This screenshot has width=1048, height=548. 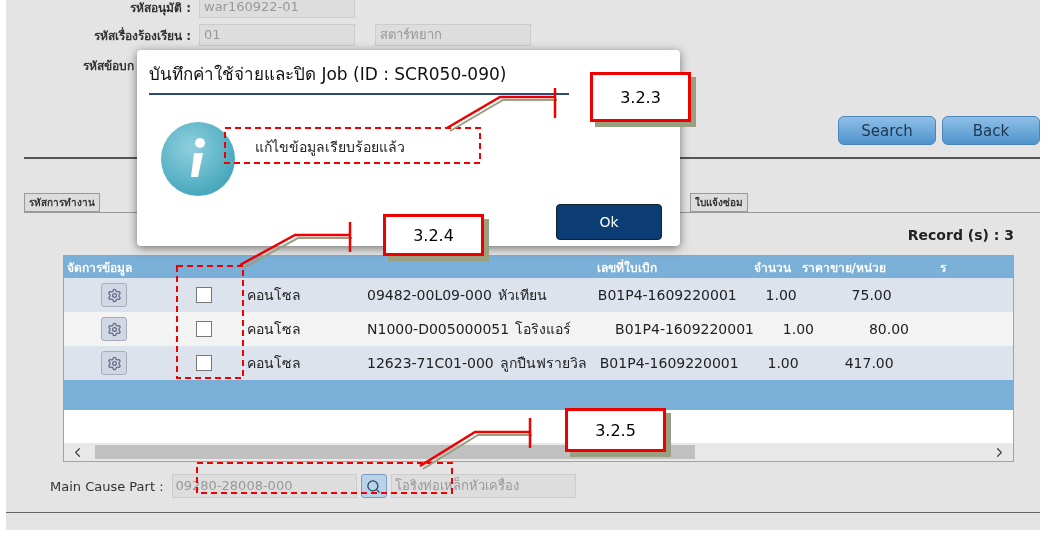 I want to click on field-label: รหัสอนุมัติ :, so click(x=160, y=8).